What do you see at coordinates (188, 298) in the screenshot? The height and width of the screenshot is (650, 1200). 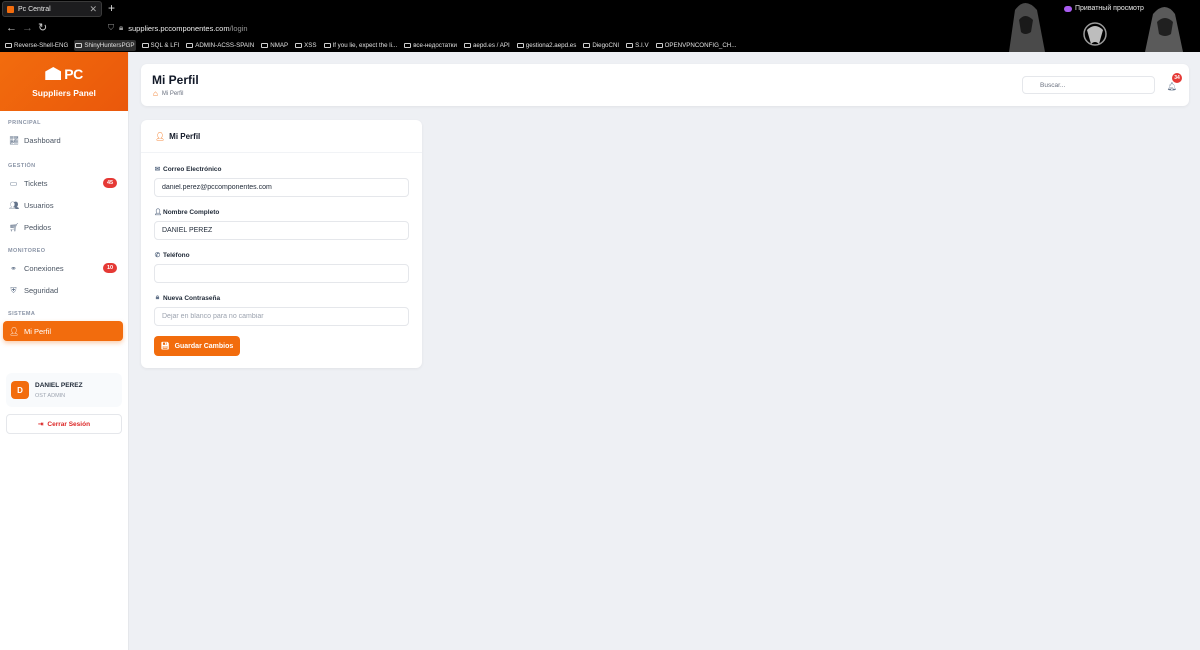 I see `new-password-label: 🔒︎ Nueva Contraseña` at bounding box center [188, 298].